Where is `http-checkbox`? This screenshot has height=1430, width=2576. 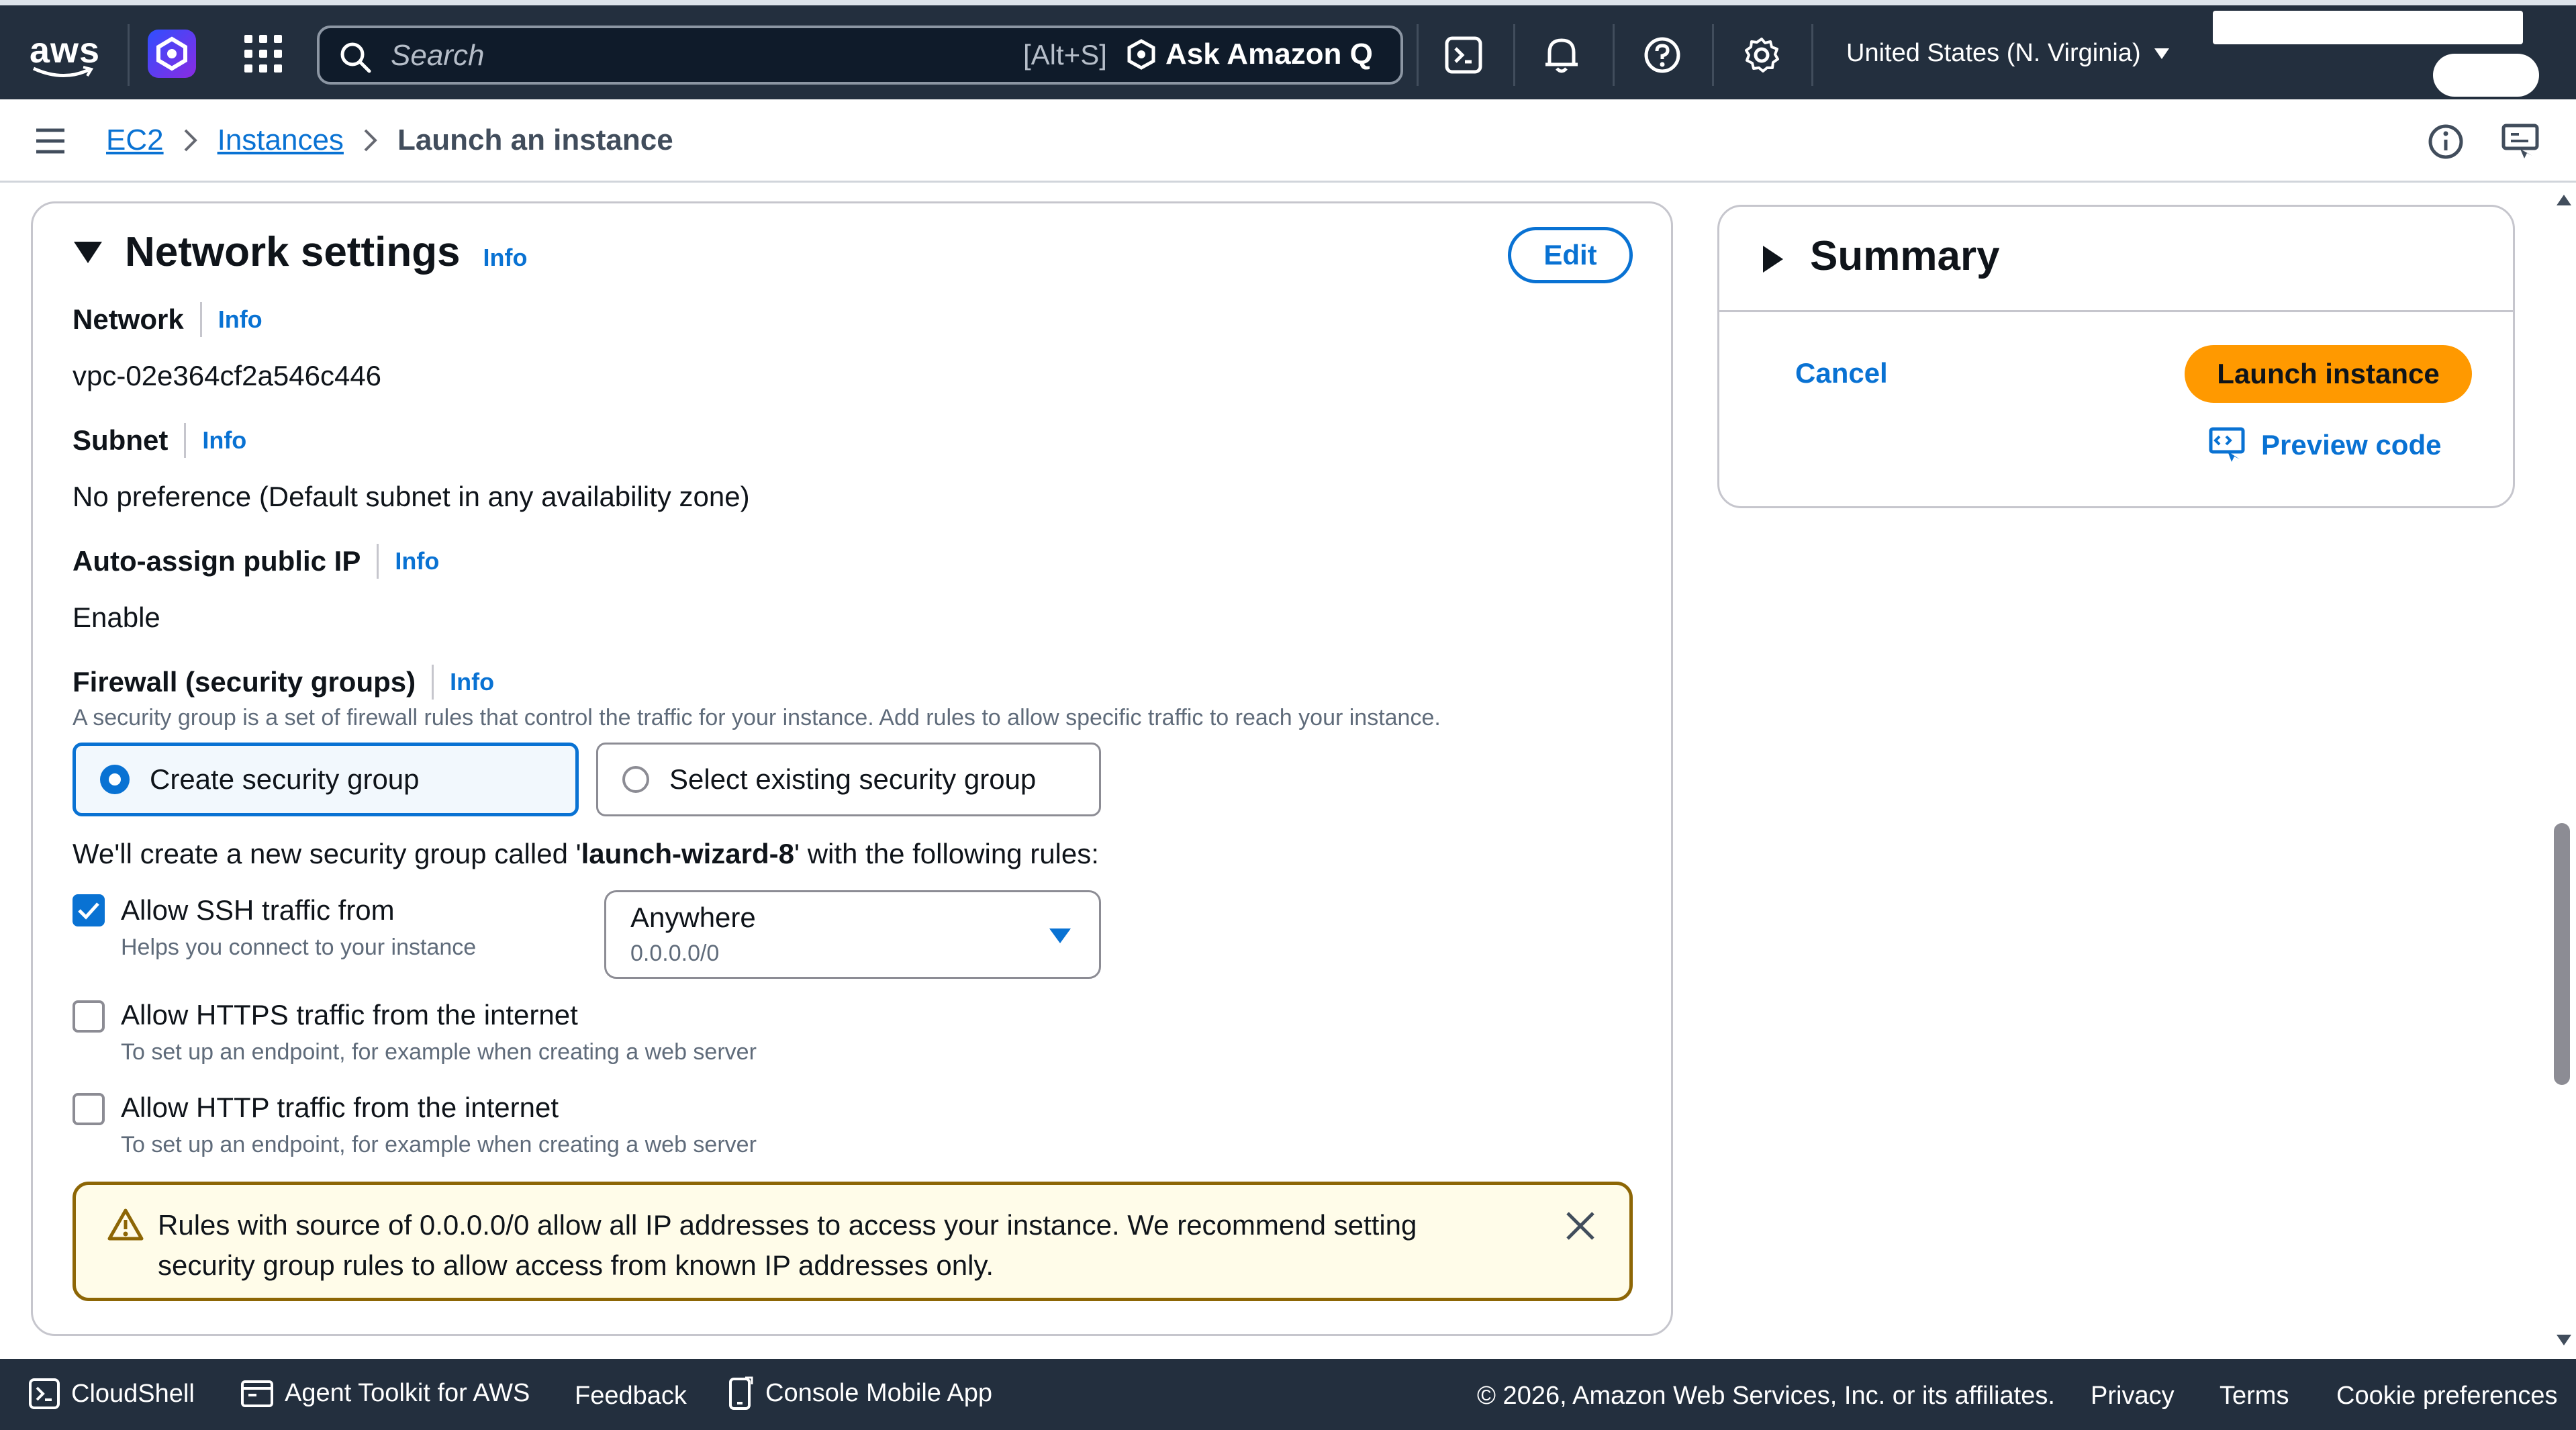
http-checkbox is located at coordinates (89, 1109).